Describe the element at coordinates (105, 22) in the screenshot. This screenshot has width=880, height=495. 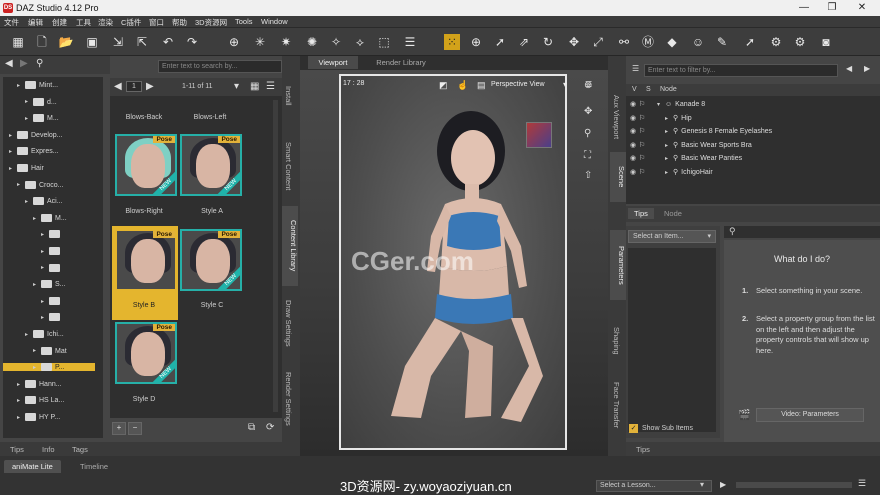
I see `menu-render: 渲染` at that location.